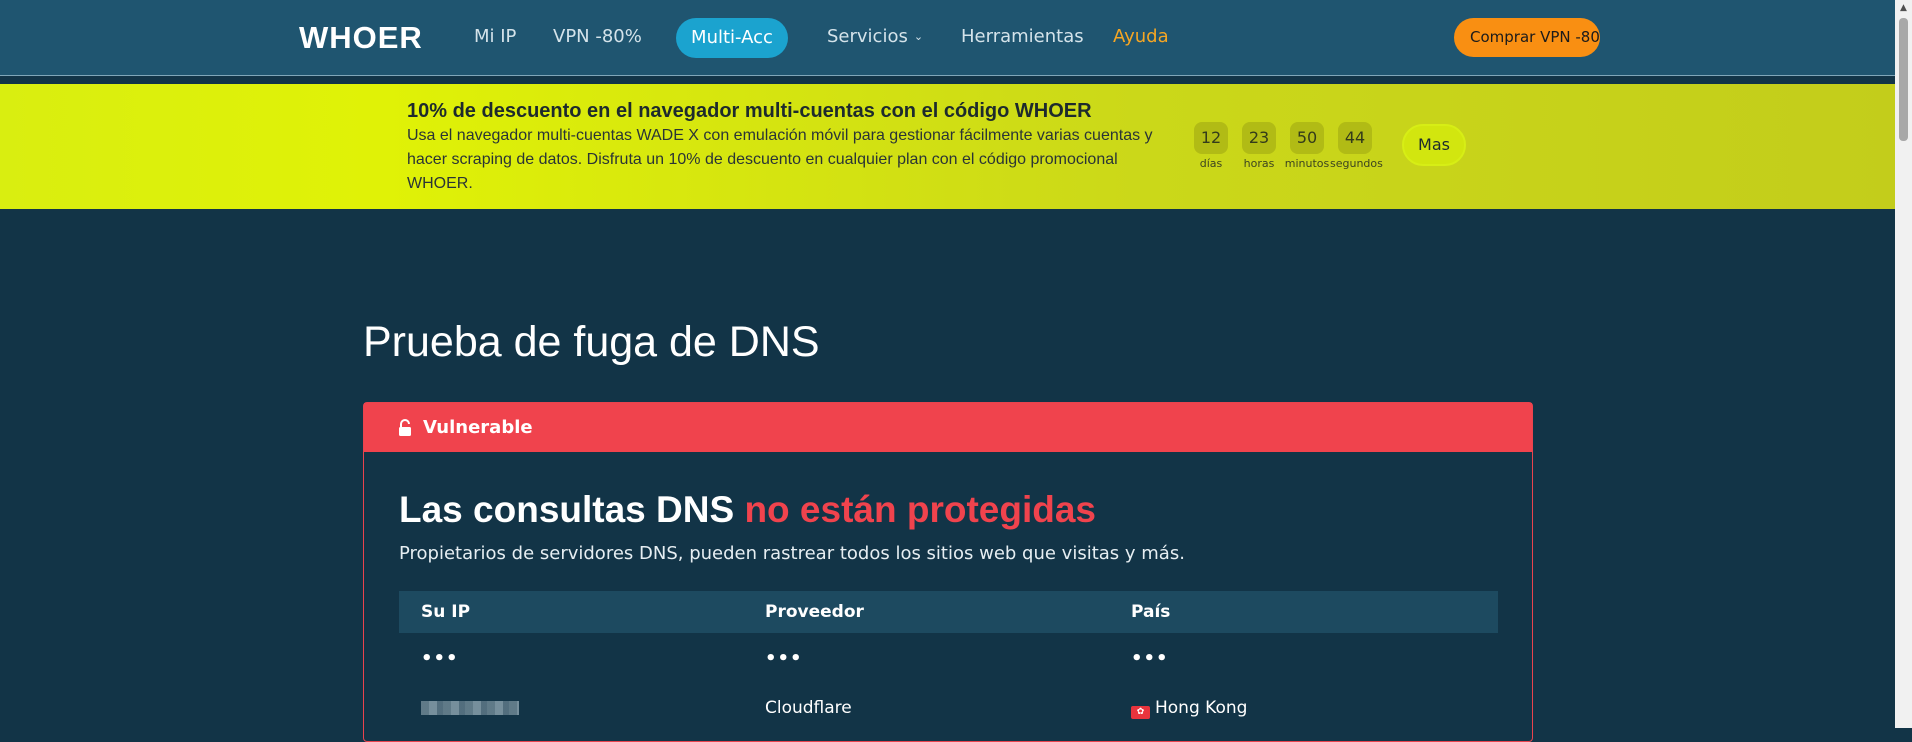  I want to click on header-ip: Su IP, so click(446, 612).